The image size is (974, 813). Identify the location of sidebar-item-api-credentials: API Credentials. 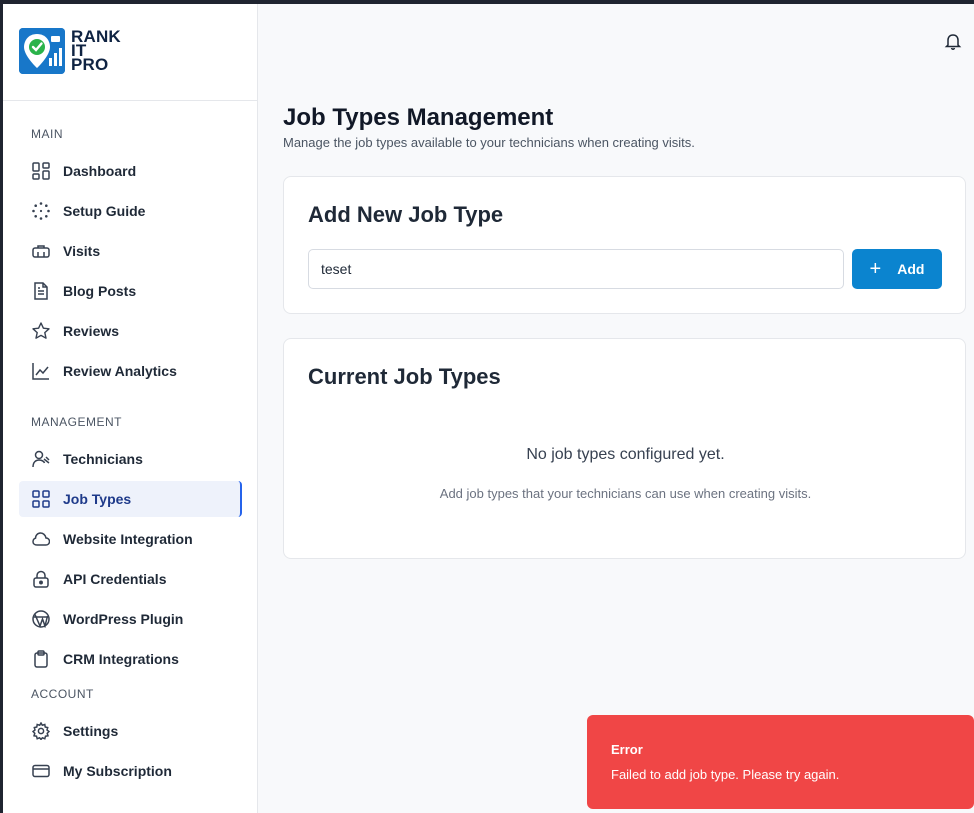
(130, 579).